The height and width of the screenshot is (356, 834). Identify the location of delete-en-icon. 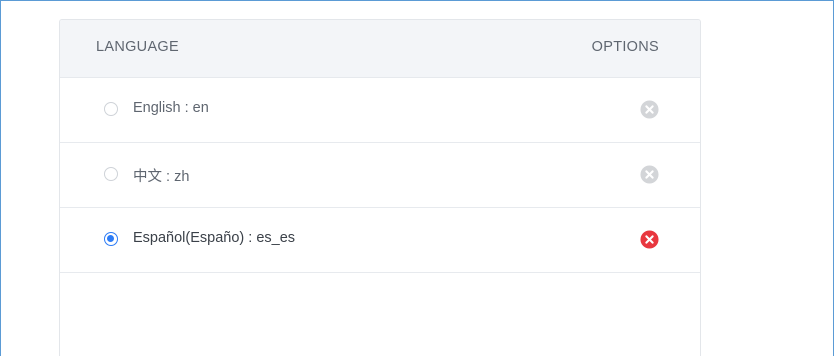
(649, 109).